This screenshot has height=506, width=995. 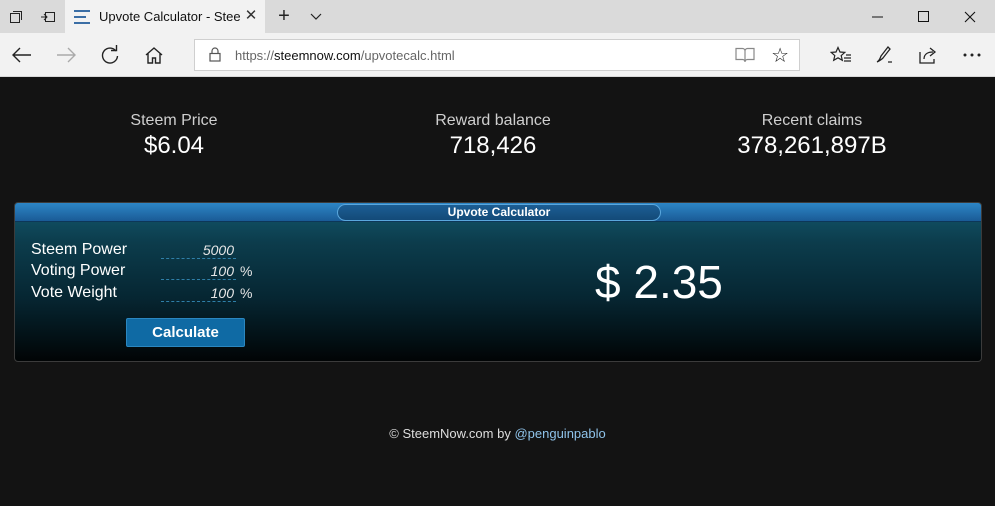 What do you see at coordinates (780, 55) in the screenshot?
I see `favorite-star-icon: ☆` at bounding box center [780, 55].